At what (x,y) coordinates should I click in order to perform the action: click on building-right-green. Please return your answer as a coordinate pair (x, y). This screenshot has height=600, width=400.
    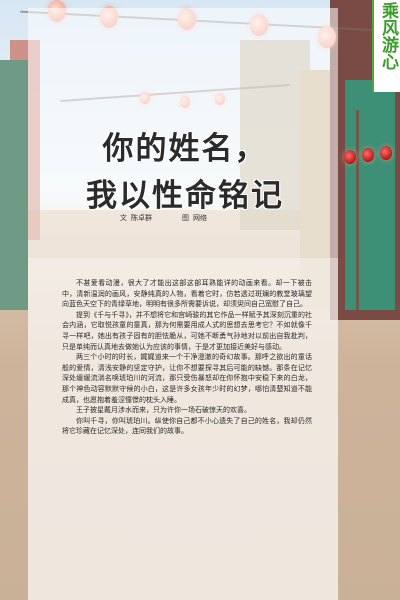
    Looking at the image, I should click on (370, 195).